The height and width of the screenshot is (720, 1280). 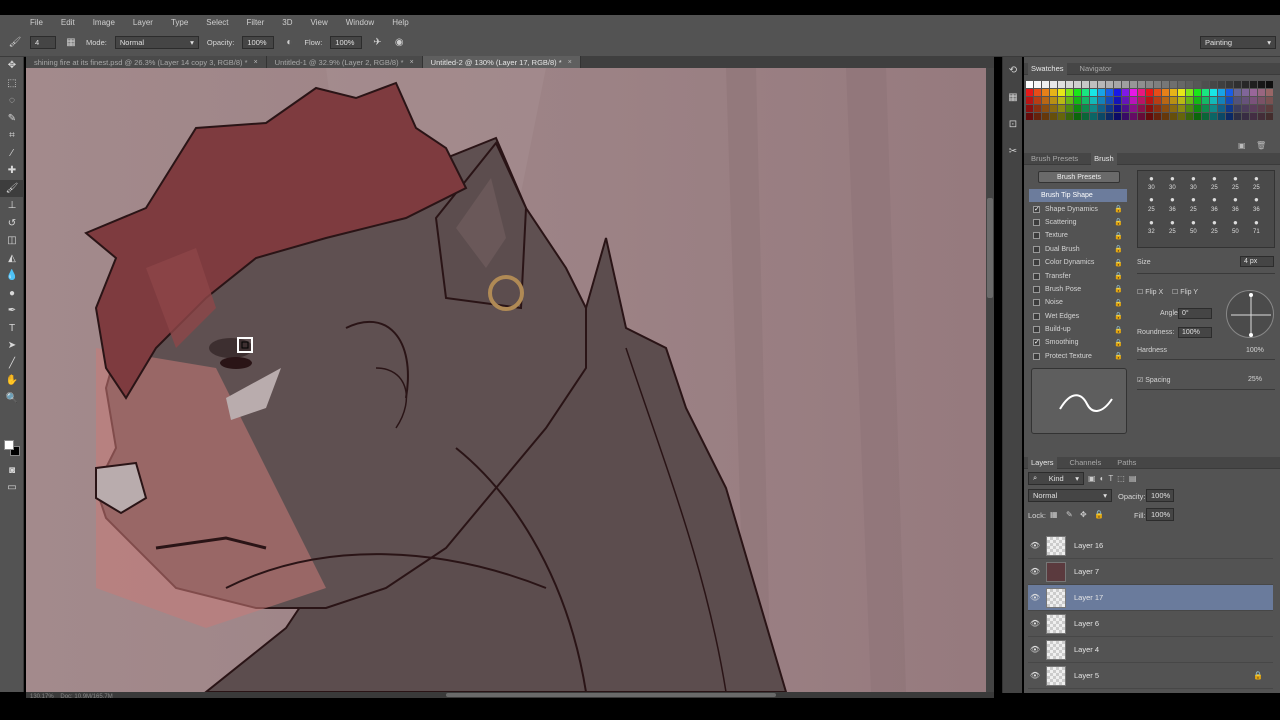 What do you see at coordinates (1047, 68) in the screenshot?
I see `tab-swatches: Swatches` at bounding box center [1047, 68].